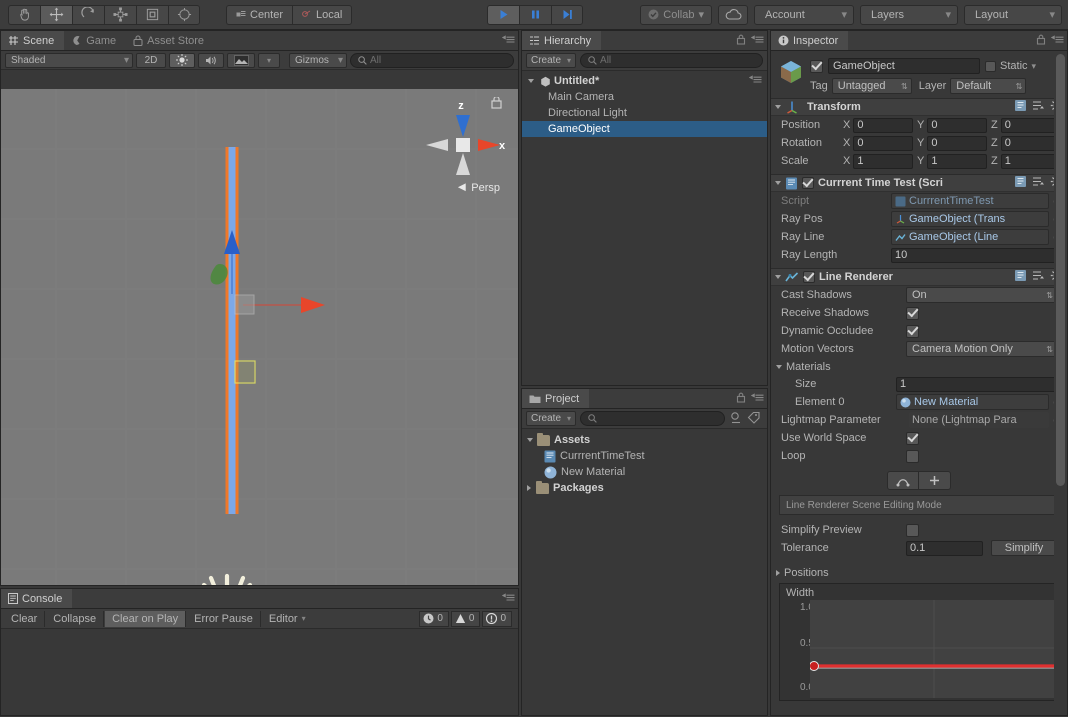 This screenshot has width=1068, height=717. What do you see at coordinates (804, 14) in the screenshot?
I see `account-dropdown: Account ▾` at bounding box center [804, 14].